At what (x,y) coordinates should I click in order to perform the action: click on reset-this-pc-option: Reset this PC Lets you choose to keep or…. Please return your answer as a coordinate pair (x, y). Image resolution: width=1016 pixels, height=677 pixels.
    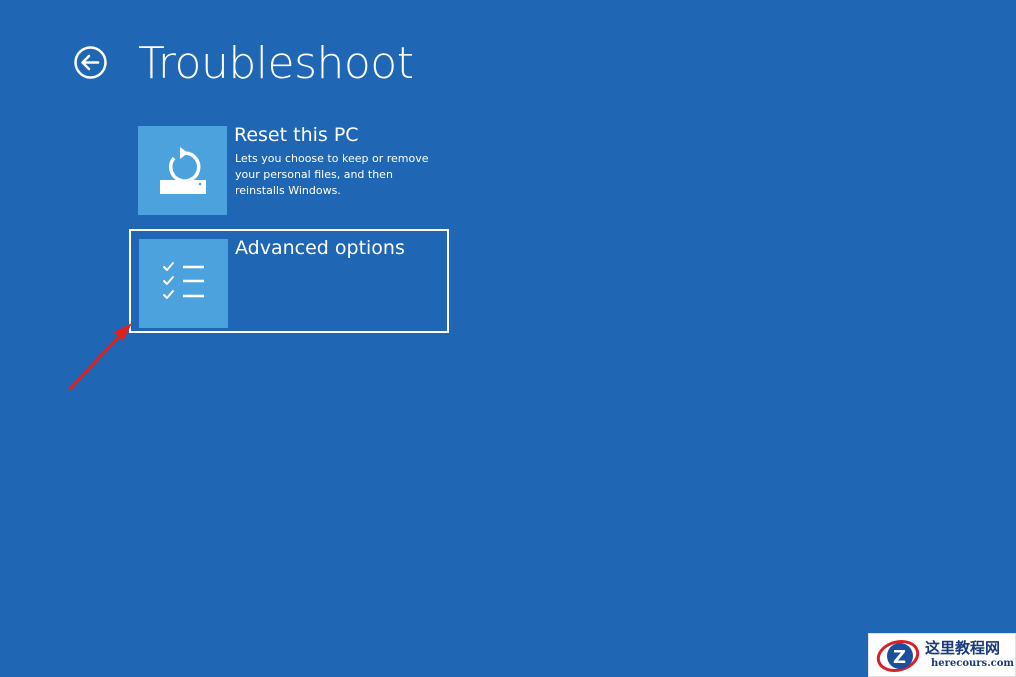
    Looking at the image, I should click on (294, 170).